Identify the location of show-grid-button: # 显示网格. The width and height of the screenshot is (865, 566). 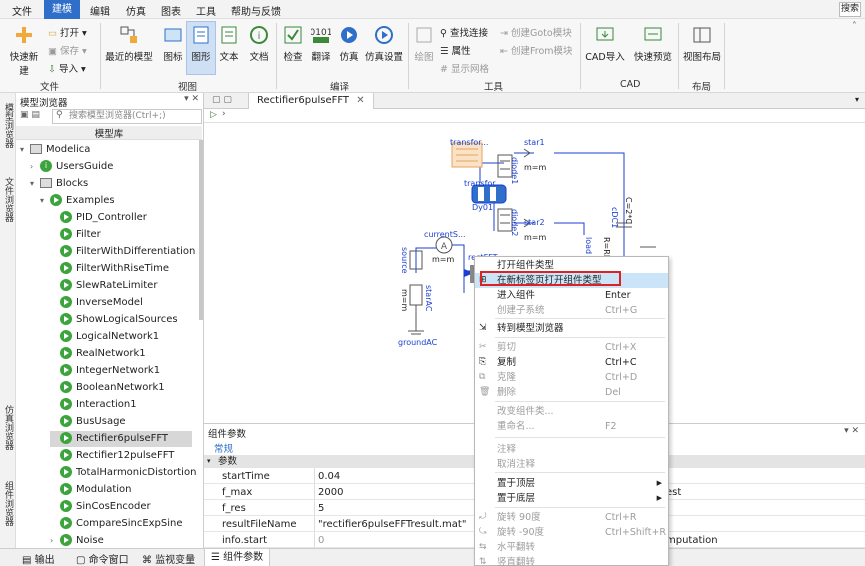
(464, 68).